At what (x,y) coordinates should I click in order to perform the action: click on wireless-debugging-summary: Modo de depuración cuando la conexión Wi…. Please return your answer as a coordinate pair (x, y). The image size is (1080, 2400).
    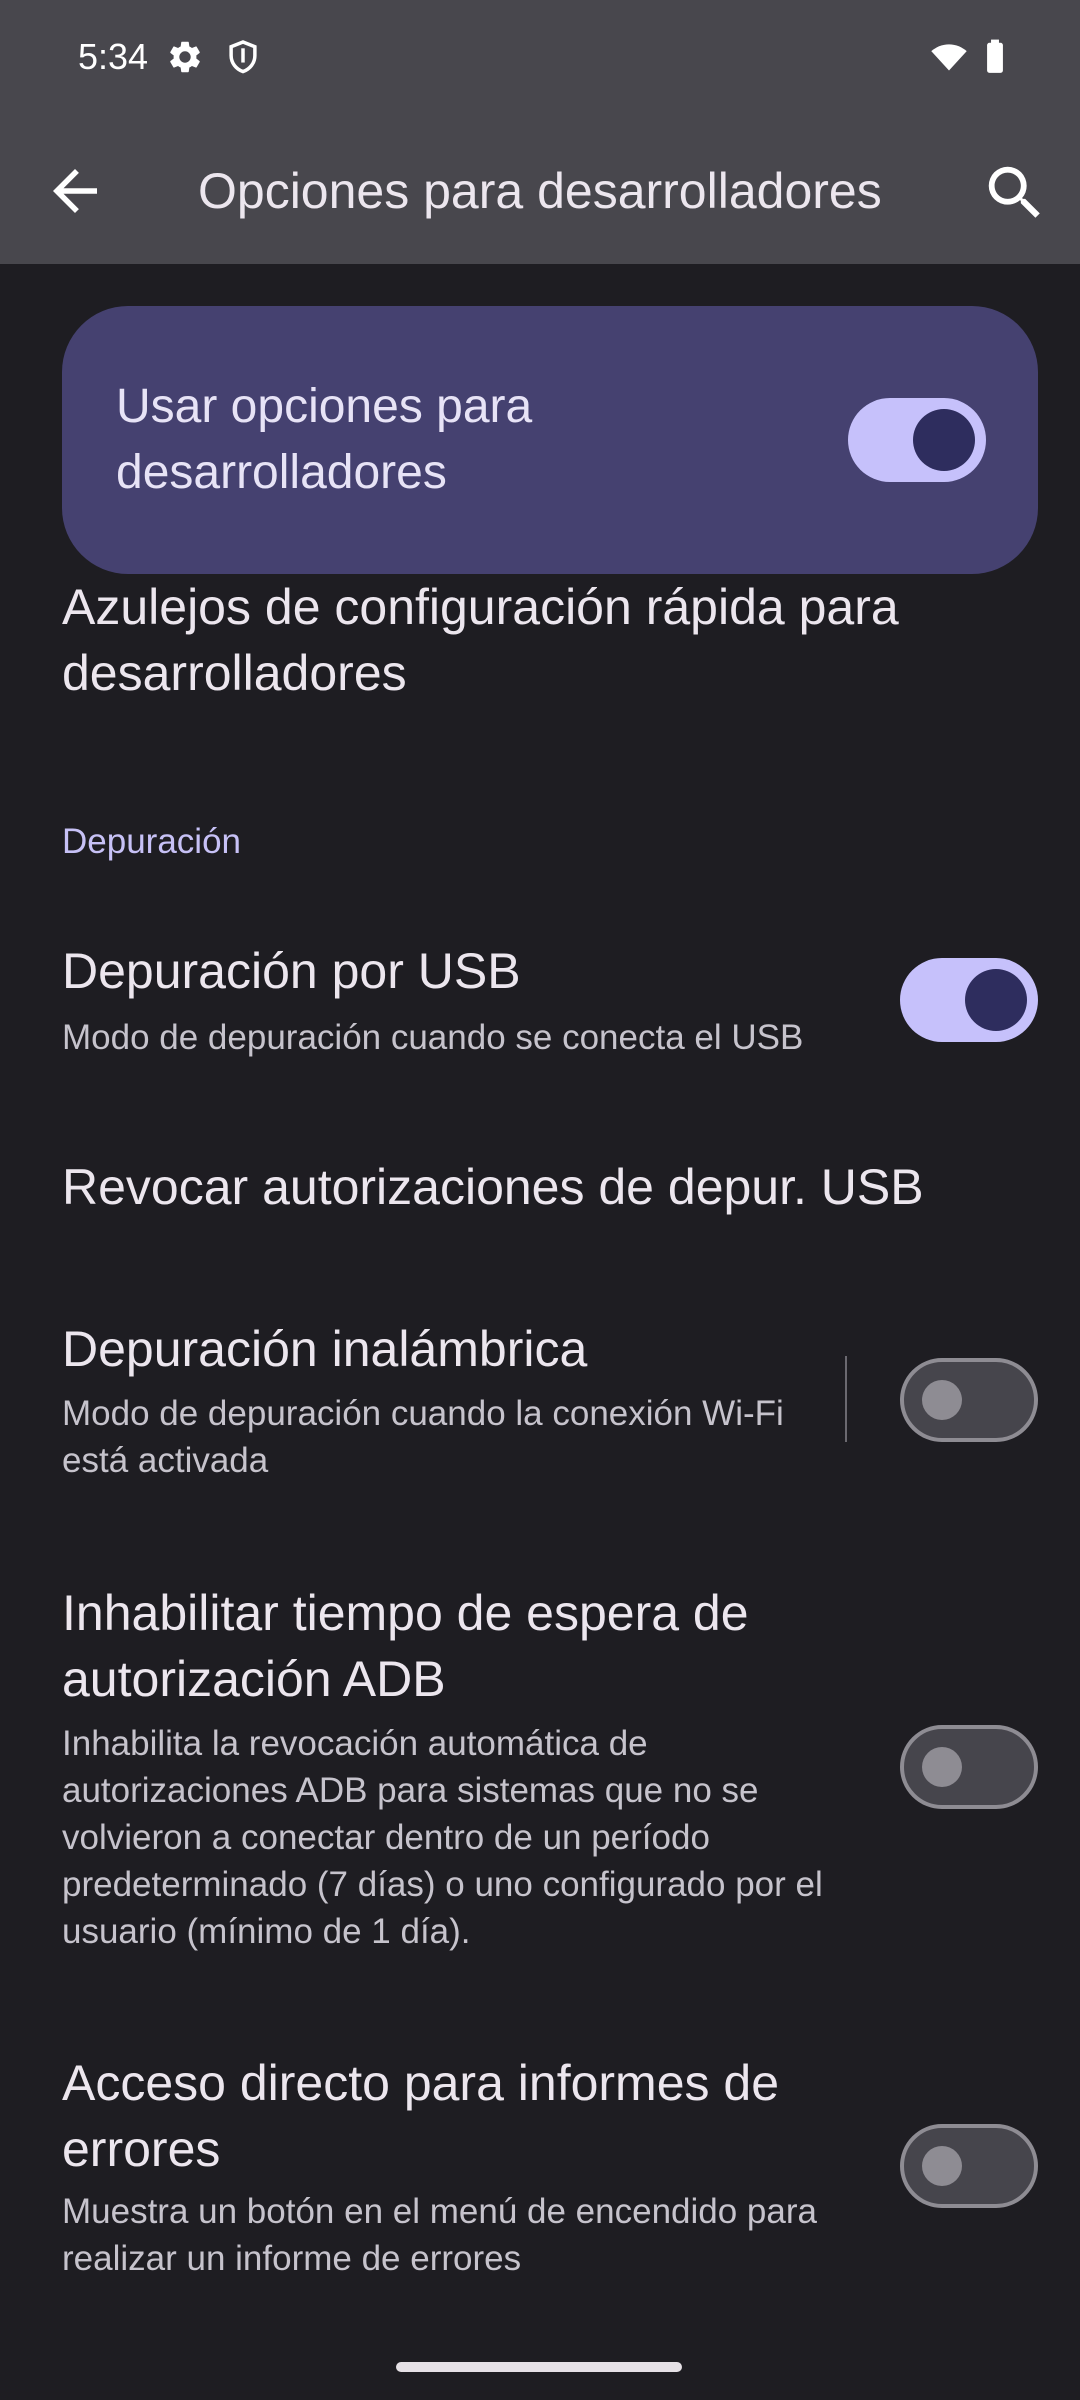
    Looking at the image, I should click on (423, 1437).